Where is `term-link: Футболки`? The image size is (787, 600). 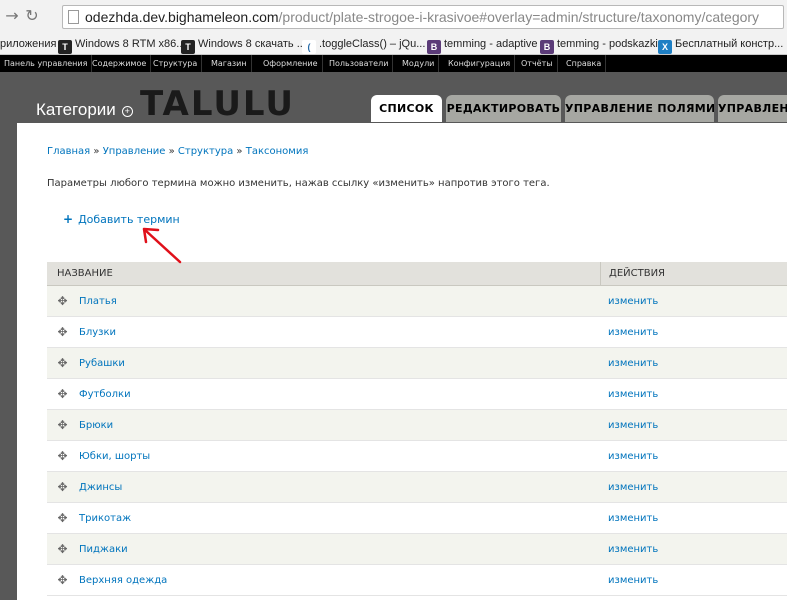
term-link: Футболки is located at coordinates (105, 394).